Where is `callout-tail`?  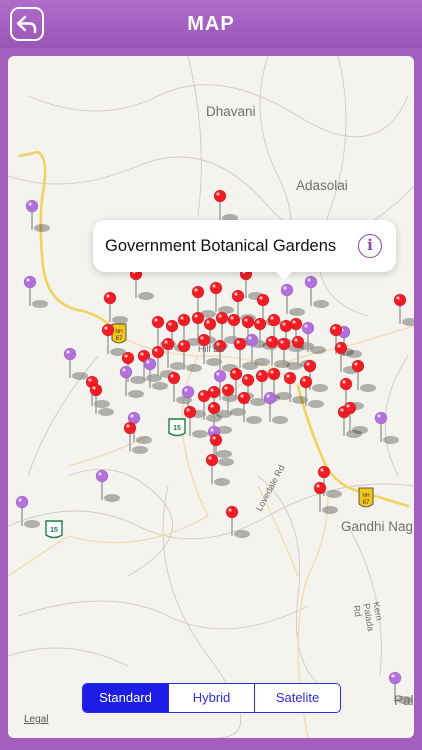 callout-tail is located at coordinates (284, 275).